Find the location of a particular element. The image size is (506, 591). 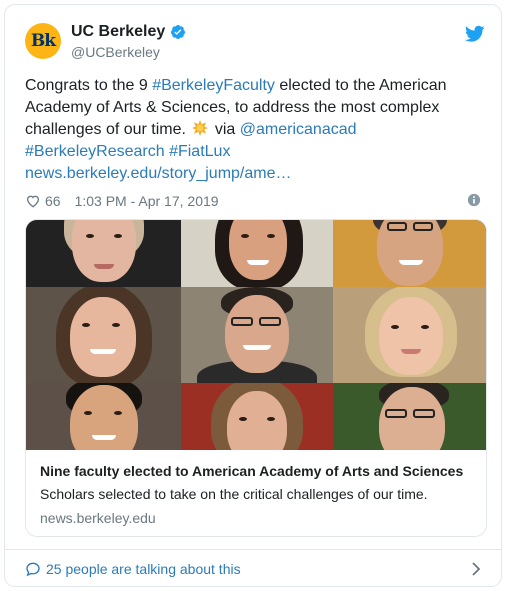

twitter-bird-icon is located at coordinates (475, 34).